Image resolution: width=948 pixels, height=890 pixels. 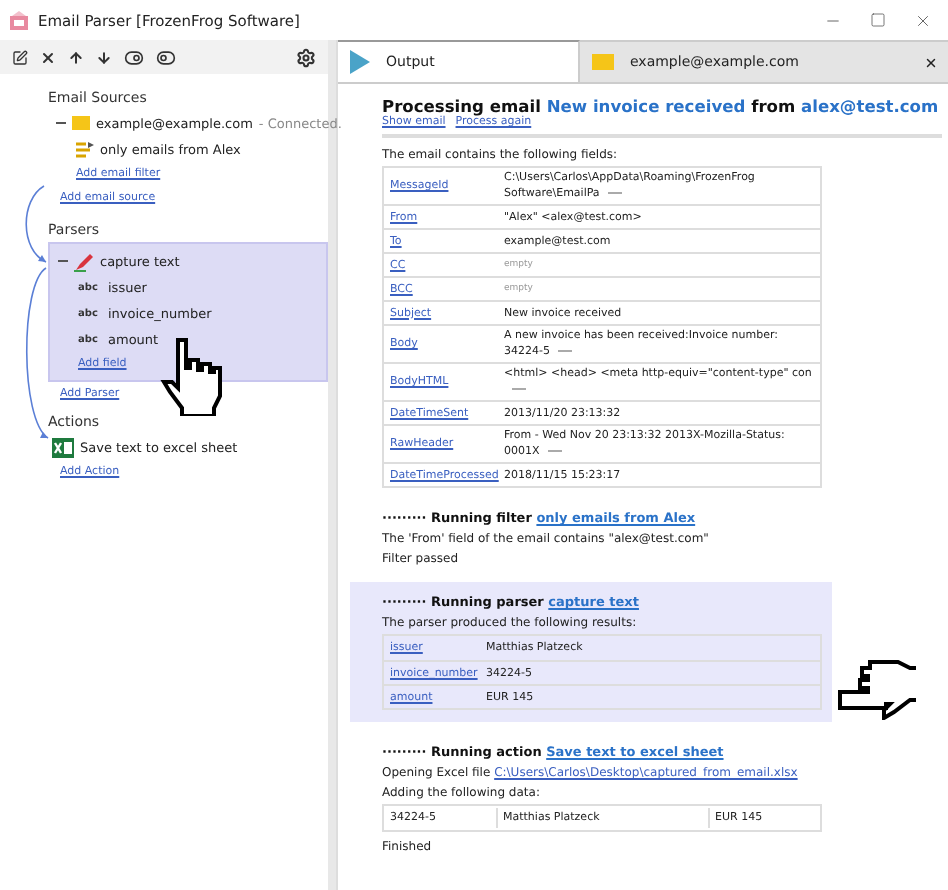 I want to click on settings-icon, so click(x=306, y=57).